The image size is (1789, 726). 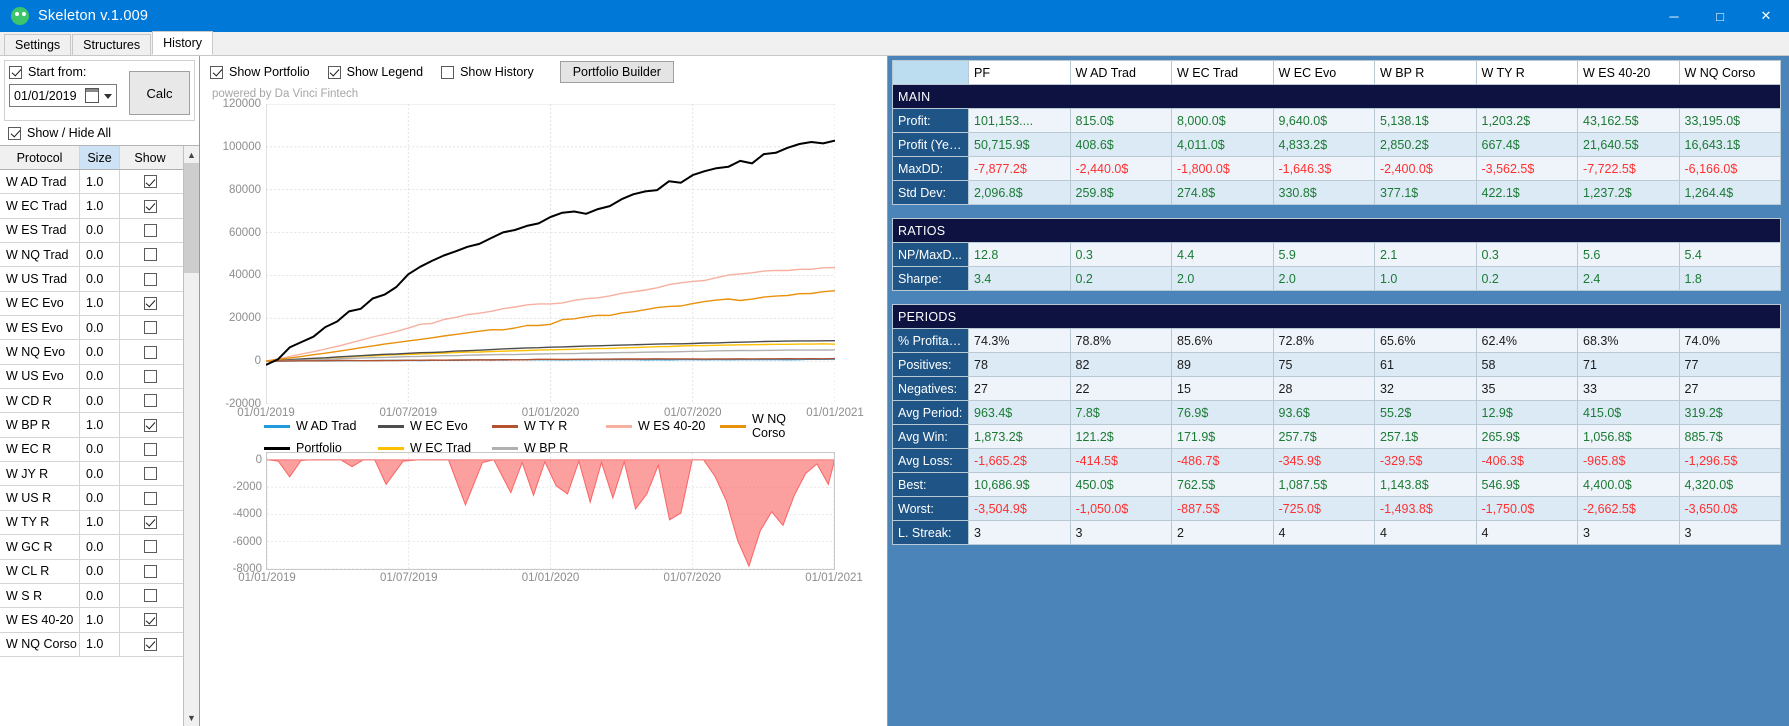 What do you see at coordinates (191, 717) in the screenshot?
I see `scroll-down-icon: ▼` at bounding box center [191, 717].